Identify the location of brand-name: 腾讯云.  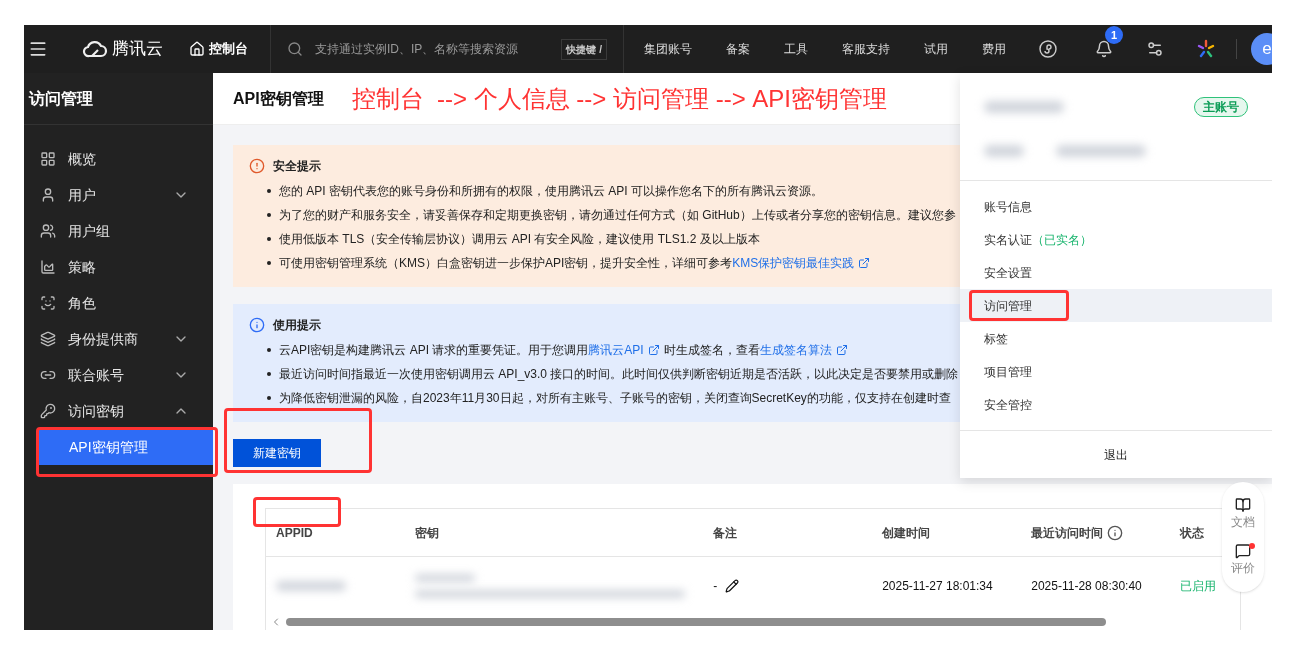
(137, 49).